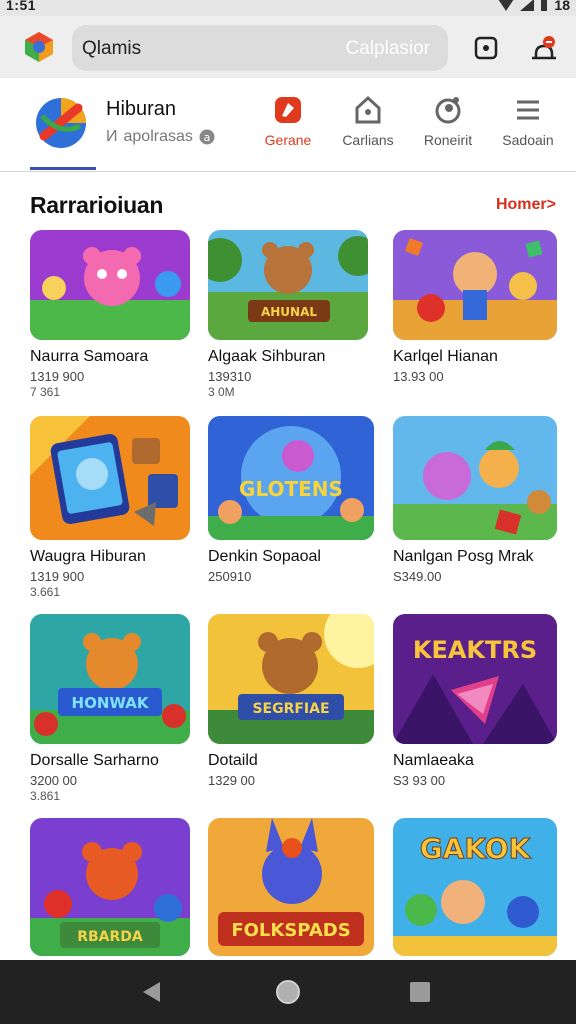  Describe the element at coordinates (368, 109) in the screenshot. I see `home-icon` at that location.